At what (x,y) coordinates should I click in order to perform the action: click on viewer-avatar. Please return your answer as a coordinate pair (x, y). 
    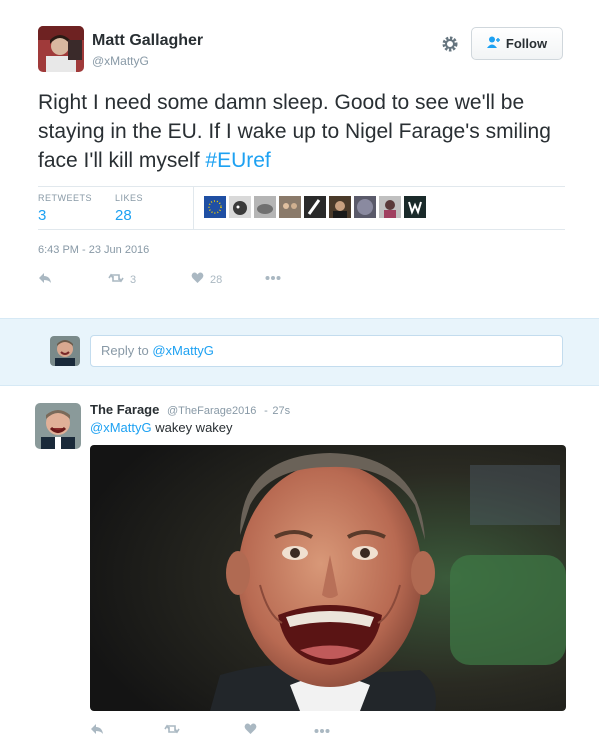
    Looking at the image, I should click on (65, 351).